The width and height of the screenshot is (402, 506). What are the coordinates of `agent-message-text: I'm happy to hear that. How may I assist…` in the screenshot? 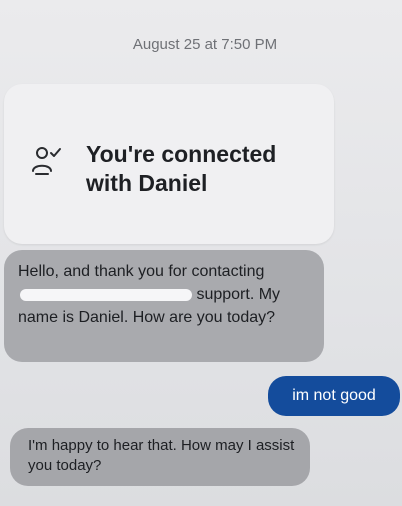 It's located at (161, 455).